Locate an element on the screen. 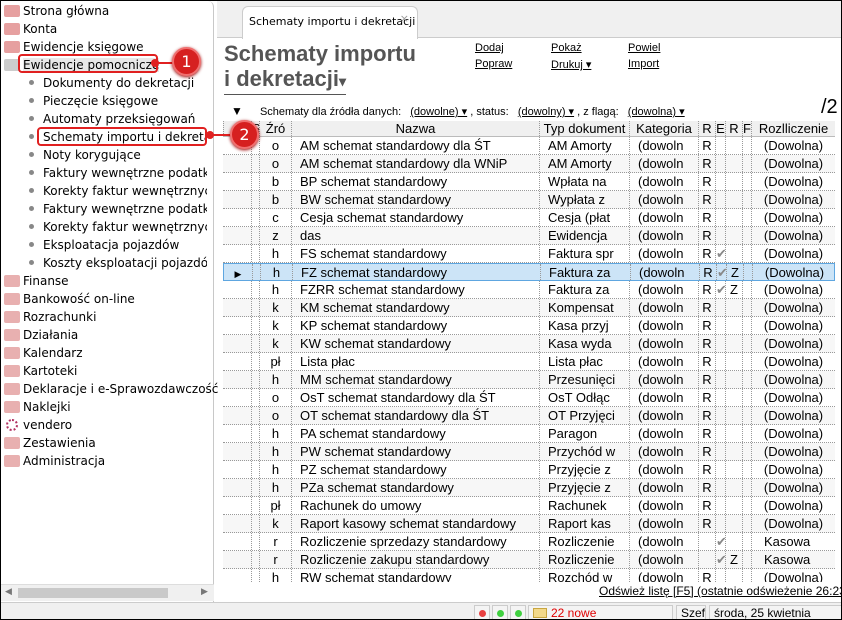 This screenshot has width=842, height=620. sidebar-subitem-5: Faktury wewnętrzne podatku n is located at coordinates (118, 173).